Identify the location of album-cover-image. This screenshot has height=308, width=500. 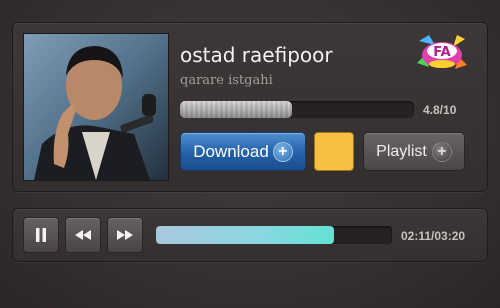
(96, 107).